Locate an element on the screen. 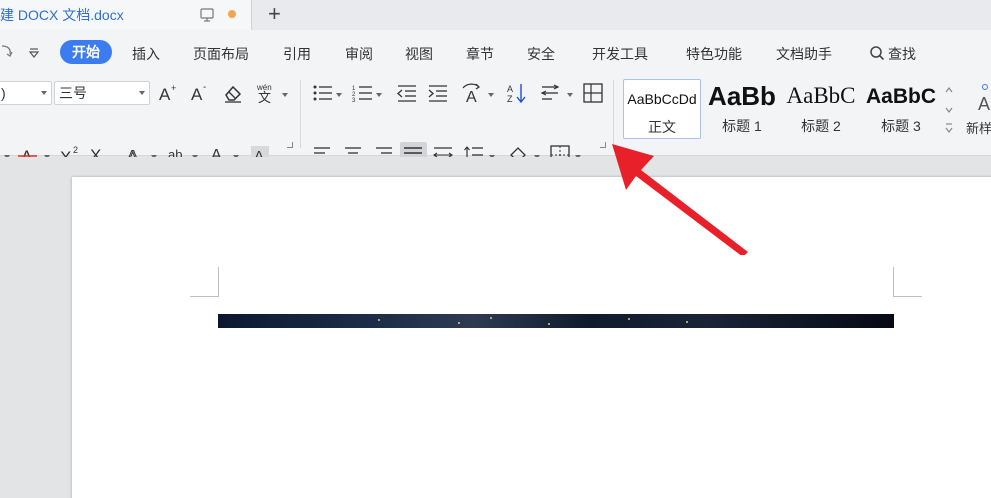  font-size-value: 三号 is located at coordinates (73, 93).